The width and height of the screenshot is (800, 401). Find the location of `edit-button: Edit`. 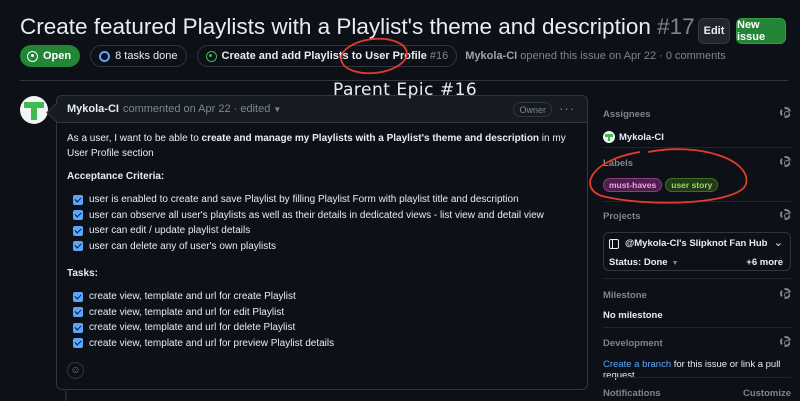

edit-button: Edit is located at coordinates (714, 31).